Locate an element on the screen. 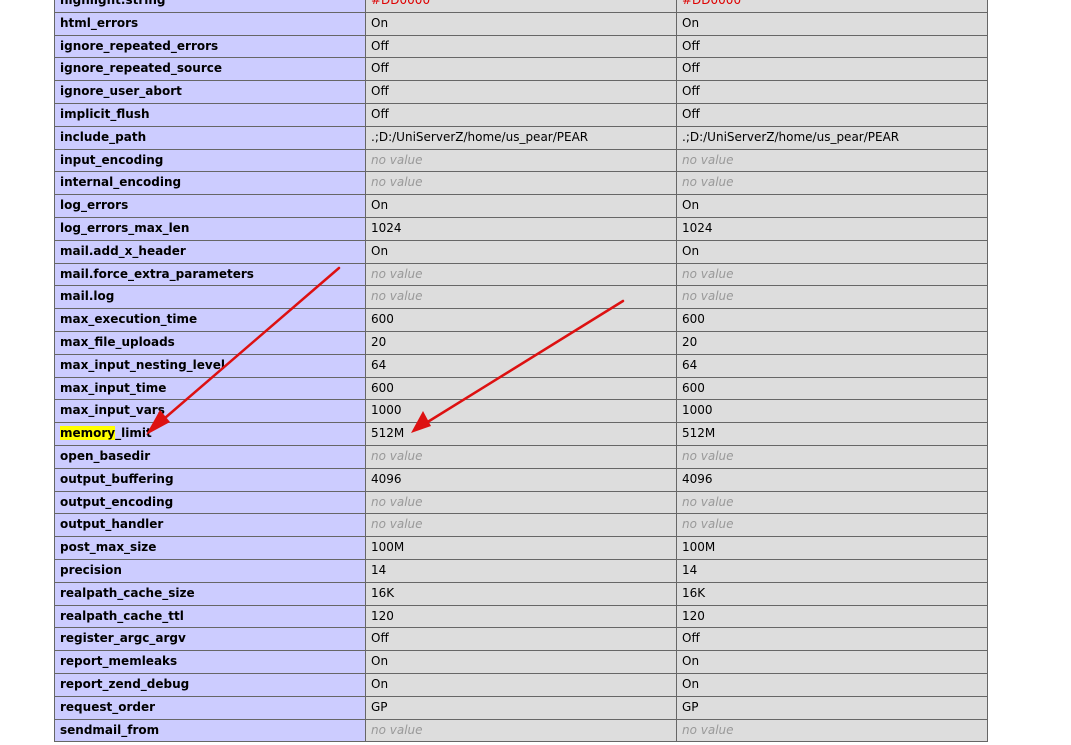 The width and height of the screenshot is (1071, 745). directive-name: post_max_size is located at coordinates (210, 548).